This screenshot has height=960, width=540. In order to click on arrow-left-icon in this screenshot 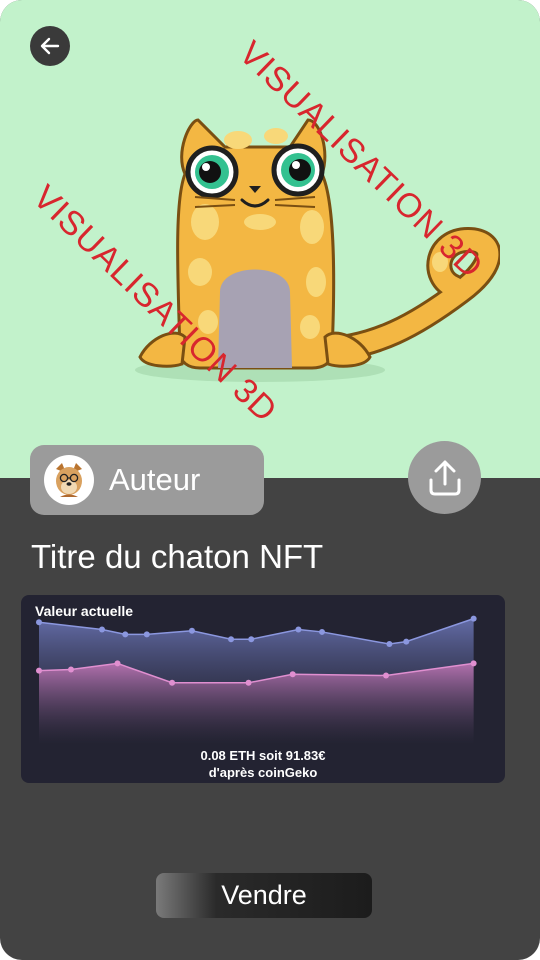, I will do `click(50, 46)`.